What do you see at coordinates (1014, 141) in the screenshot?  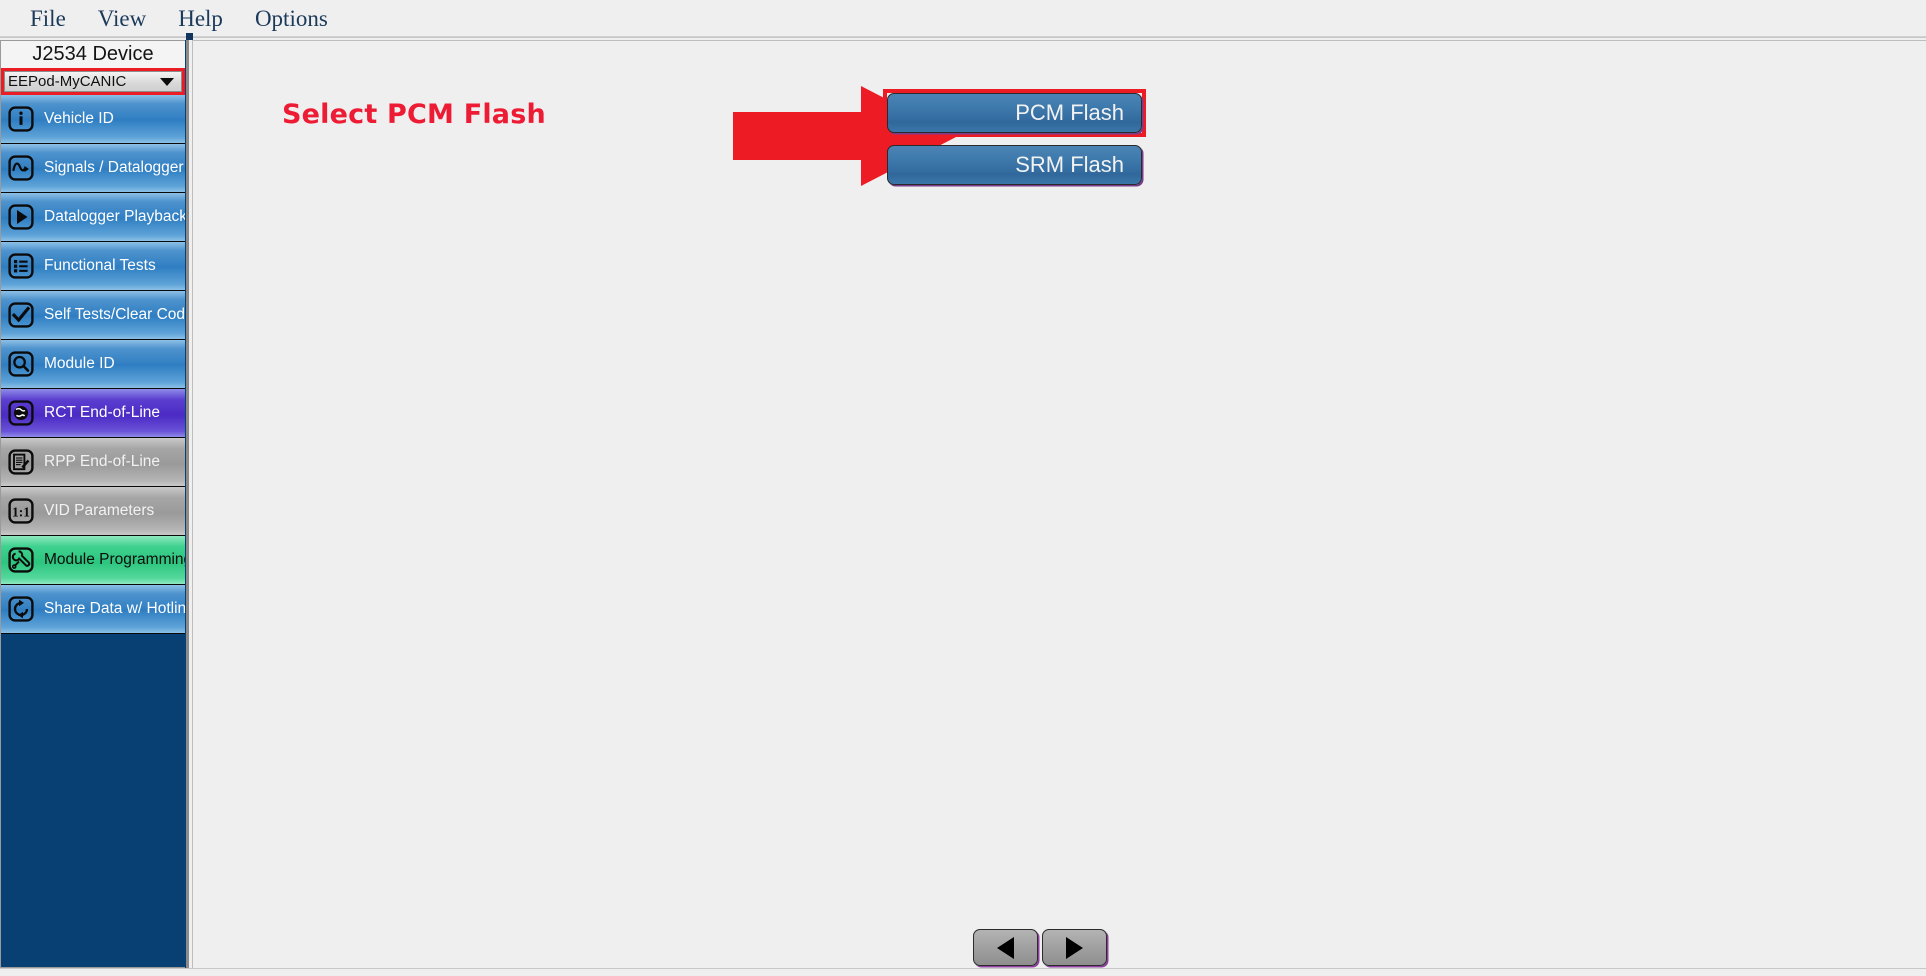 I see `button-spacer` at bounding box center [1014, 141].